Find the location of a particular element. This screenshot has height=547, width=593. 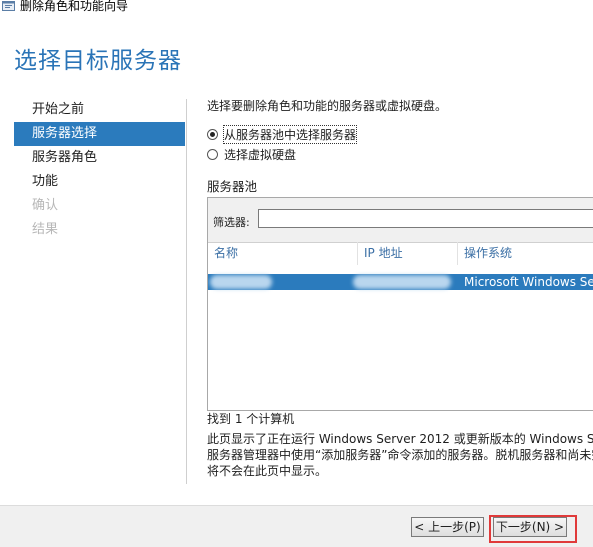

info-line: 将不会在此页中显示。 is located at coordinates (267, 471).